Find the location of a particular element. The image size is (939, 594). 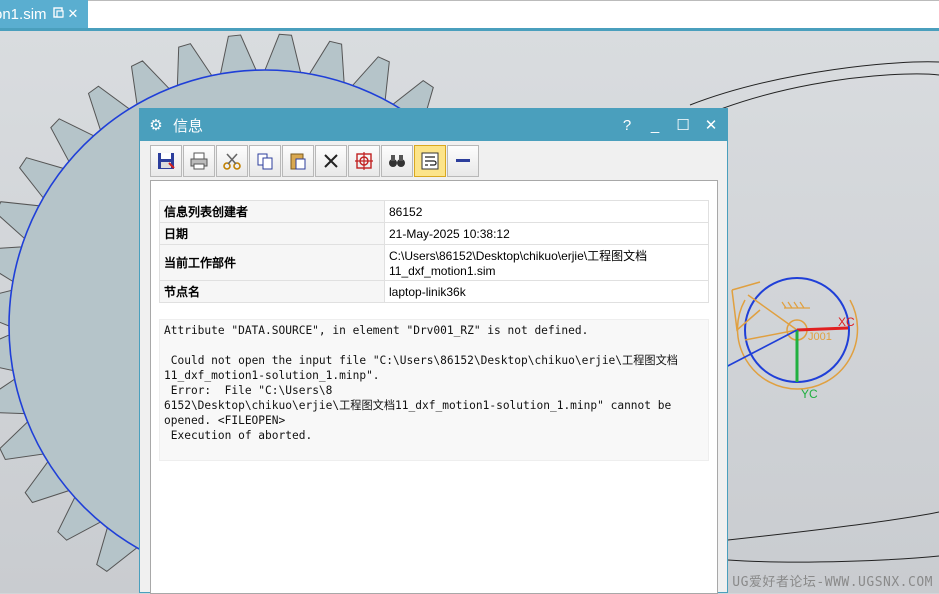

watermark: UG爱好者论坛-WWW.UGSNX.COM is located at coordinates (832, 582).